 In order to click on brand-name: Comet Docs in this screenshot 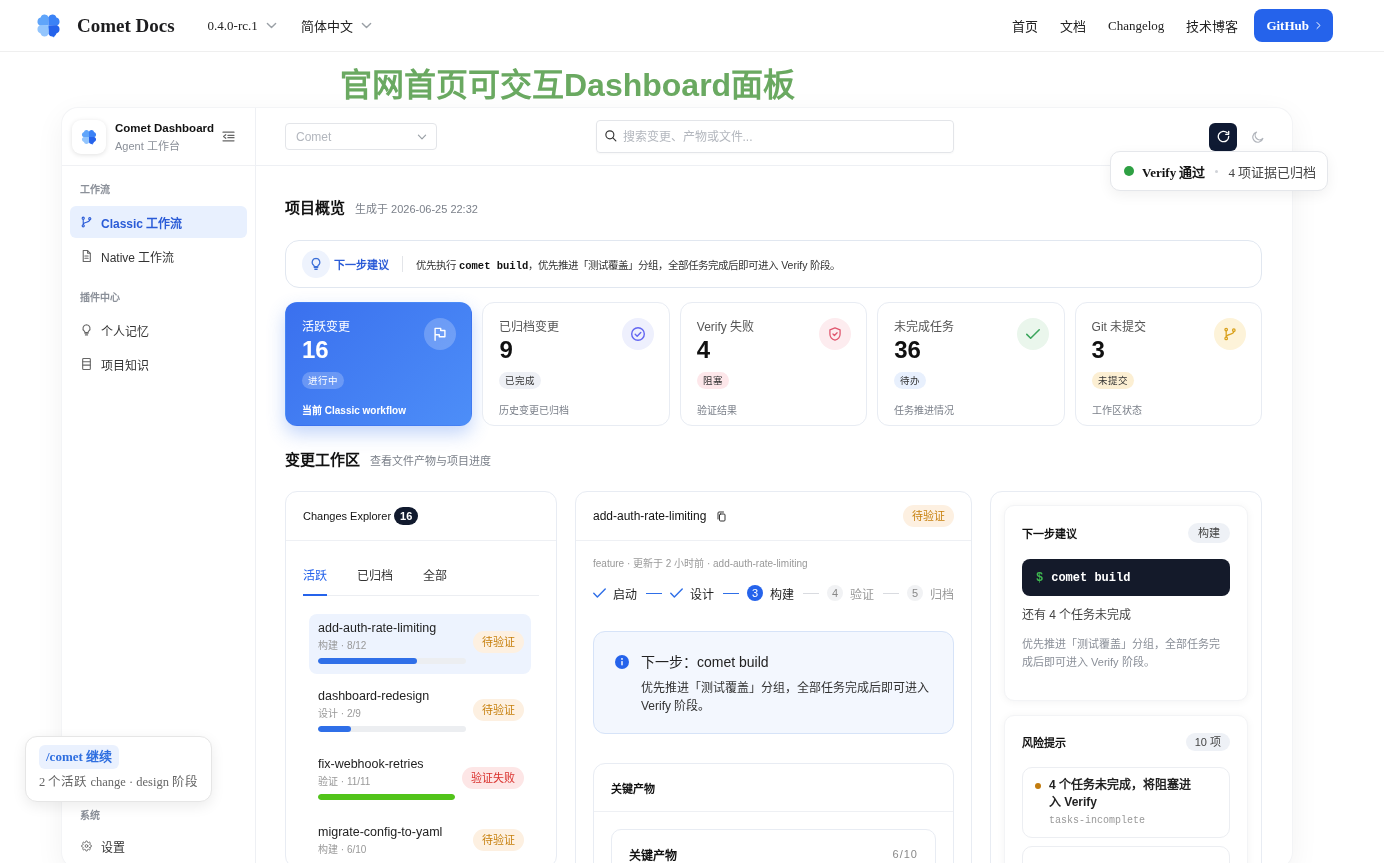, I will do `click(126, 25)`.